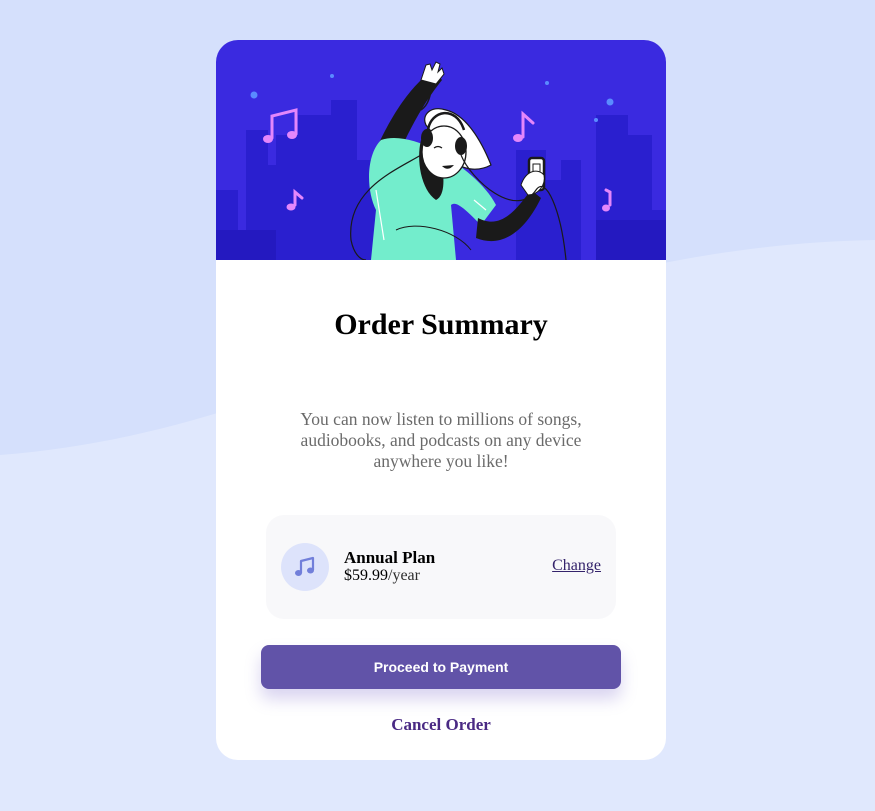  I want to click on cancel-order-button: Cancel Order, so click(441, 725).